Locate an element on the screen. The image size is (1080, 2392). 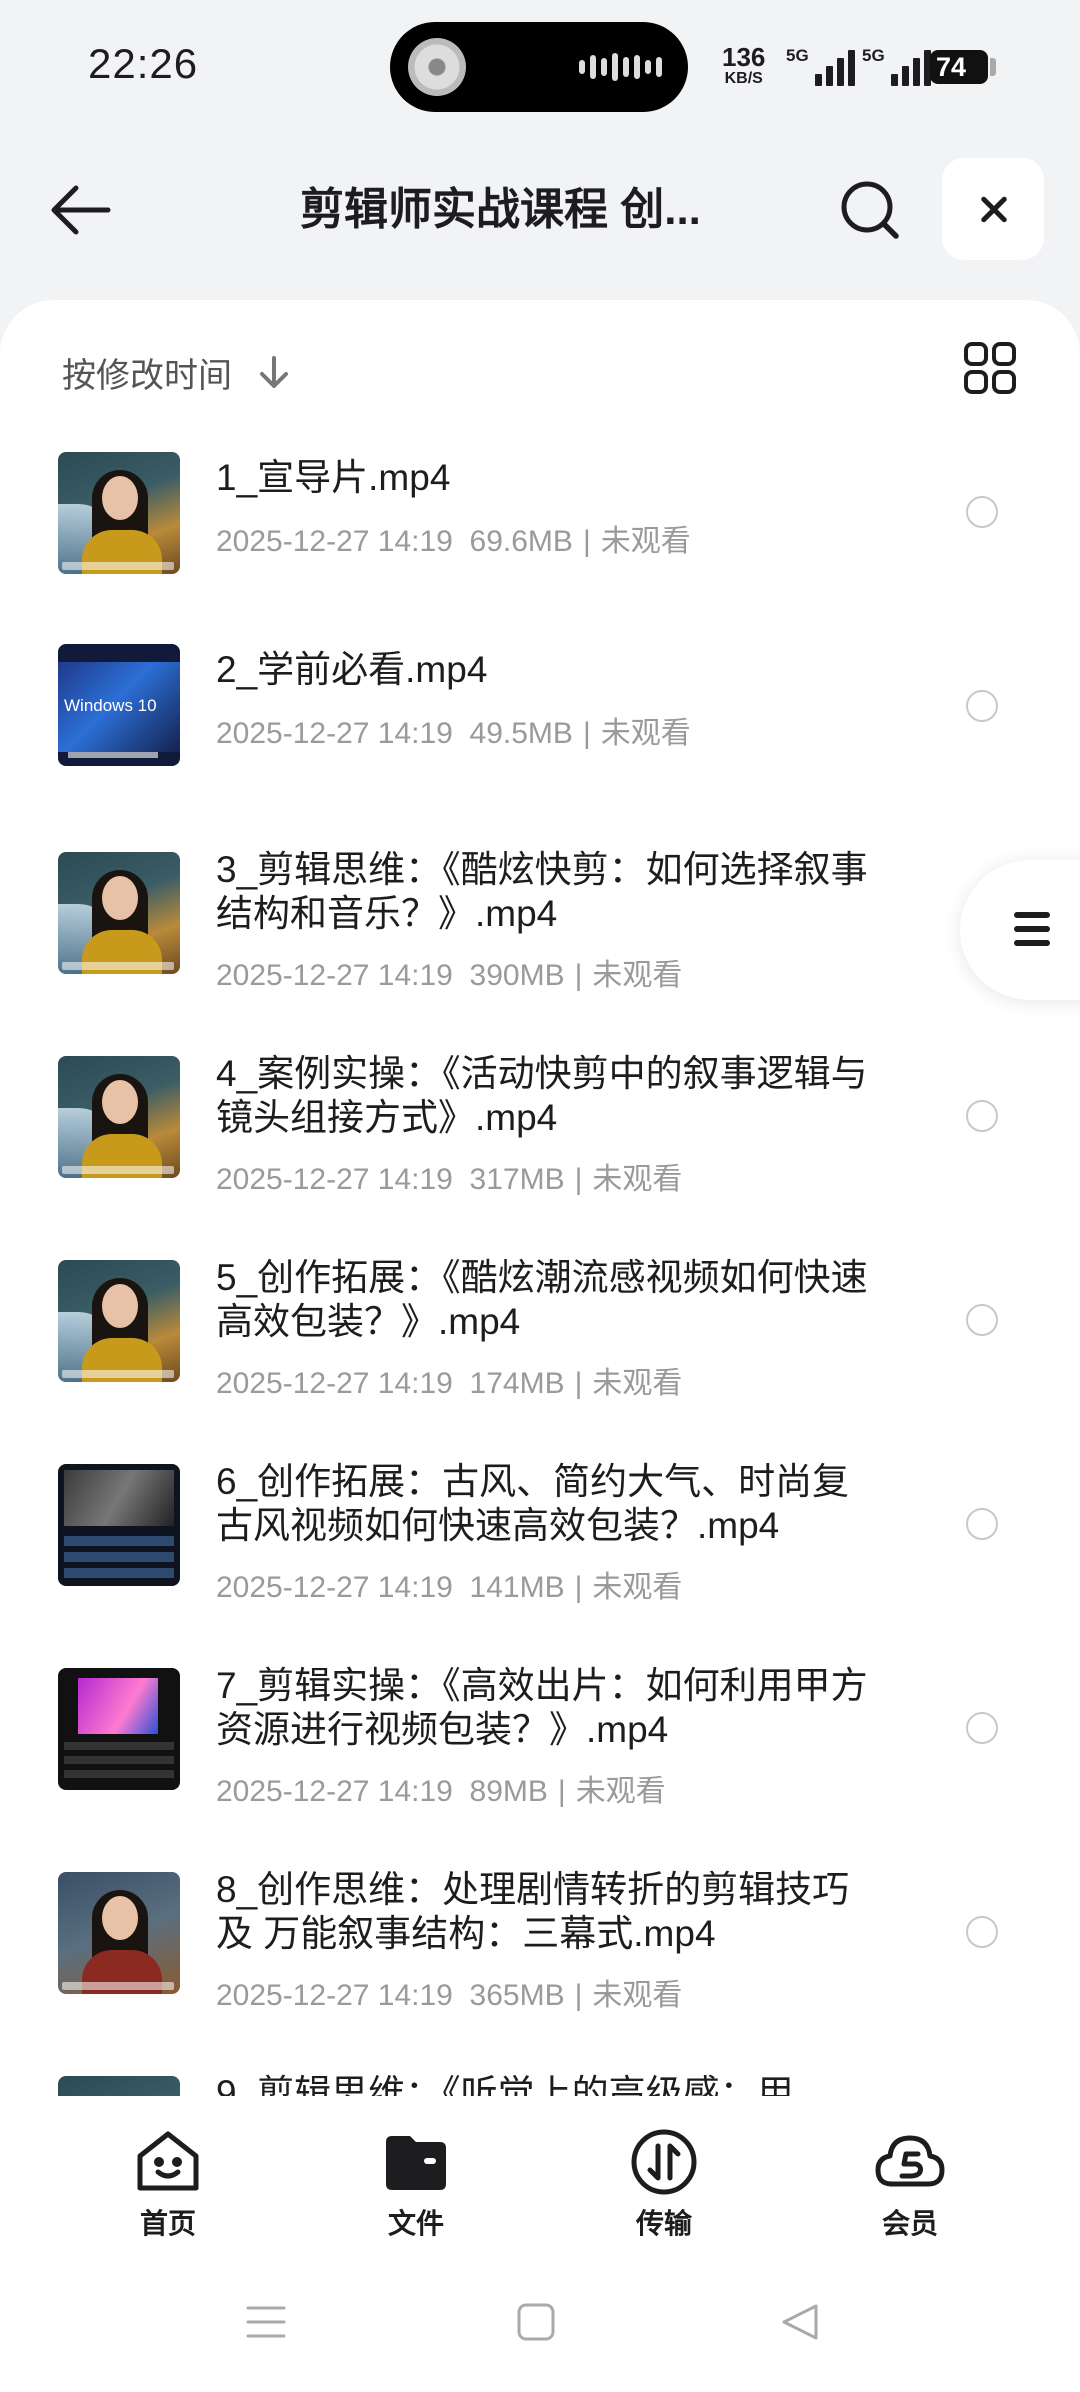
file-meta: 2025-12-27 14:19 317MB | 未观看 is located at coordinates (449, 1179).